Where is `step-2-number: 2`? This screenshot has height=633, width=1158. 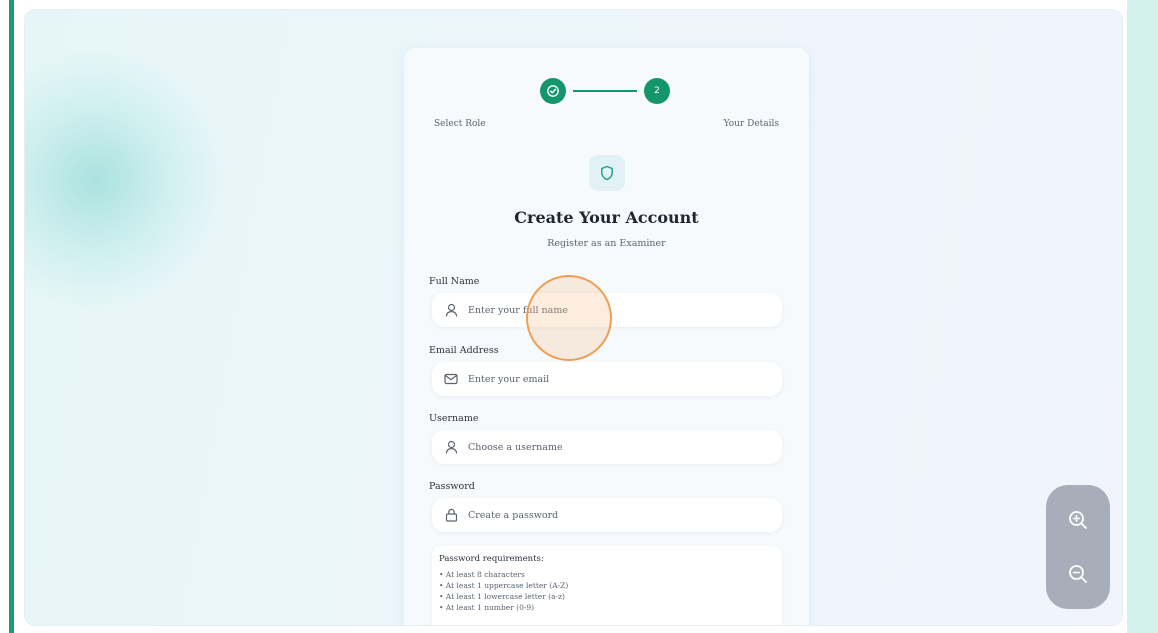
step-2-number: 2 is located at coordinates (657, 91).